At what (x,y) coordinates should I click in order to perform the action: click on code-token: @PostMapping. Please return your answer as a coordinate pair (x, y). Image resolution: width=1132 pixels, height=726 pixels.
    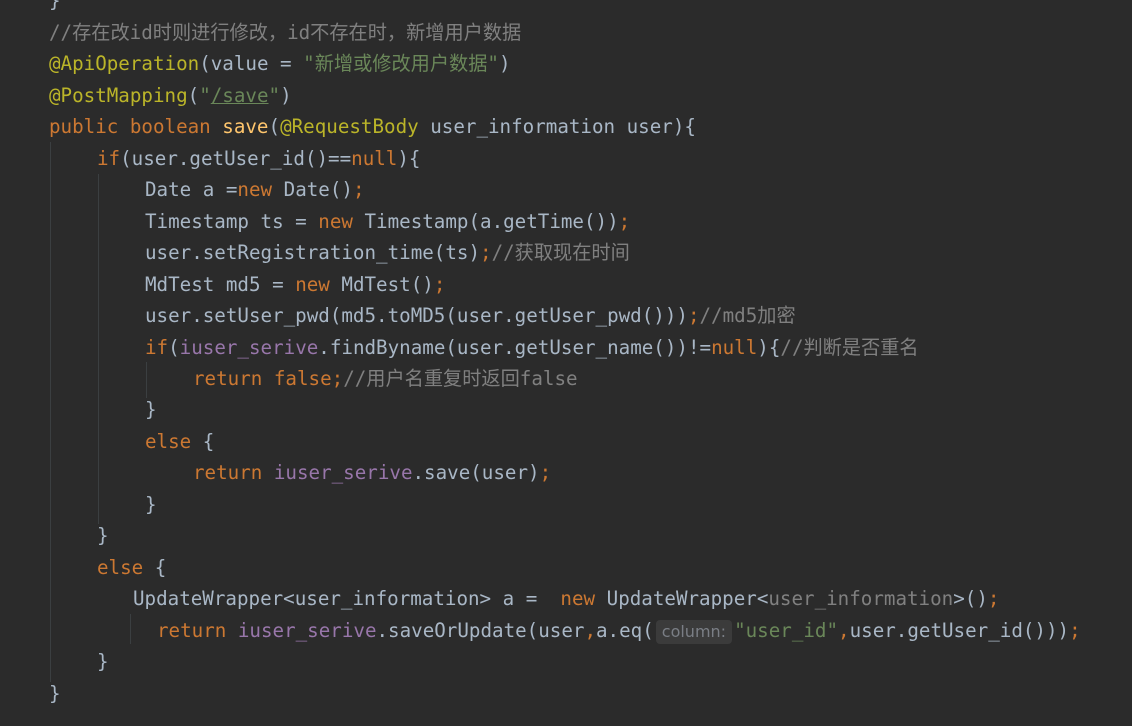
    Looking at the image, I should click on (118, 95).